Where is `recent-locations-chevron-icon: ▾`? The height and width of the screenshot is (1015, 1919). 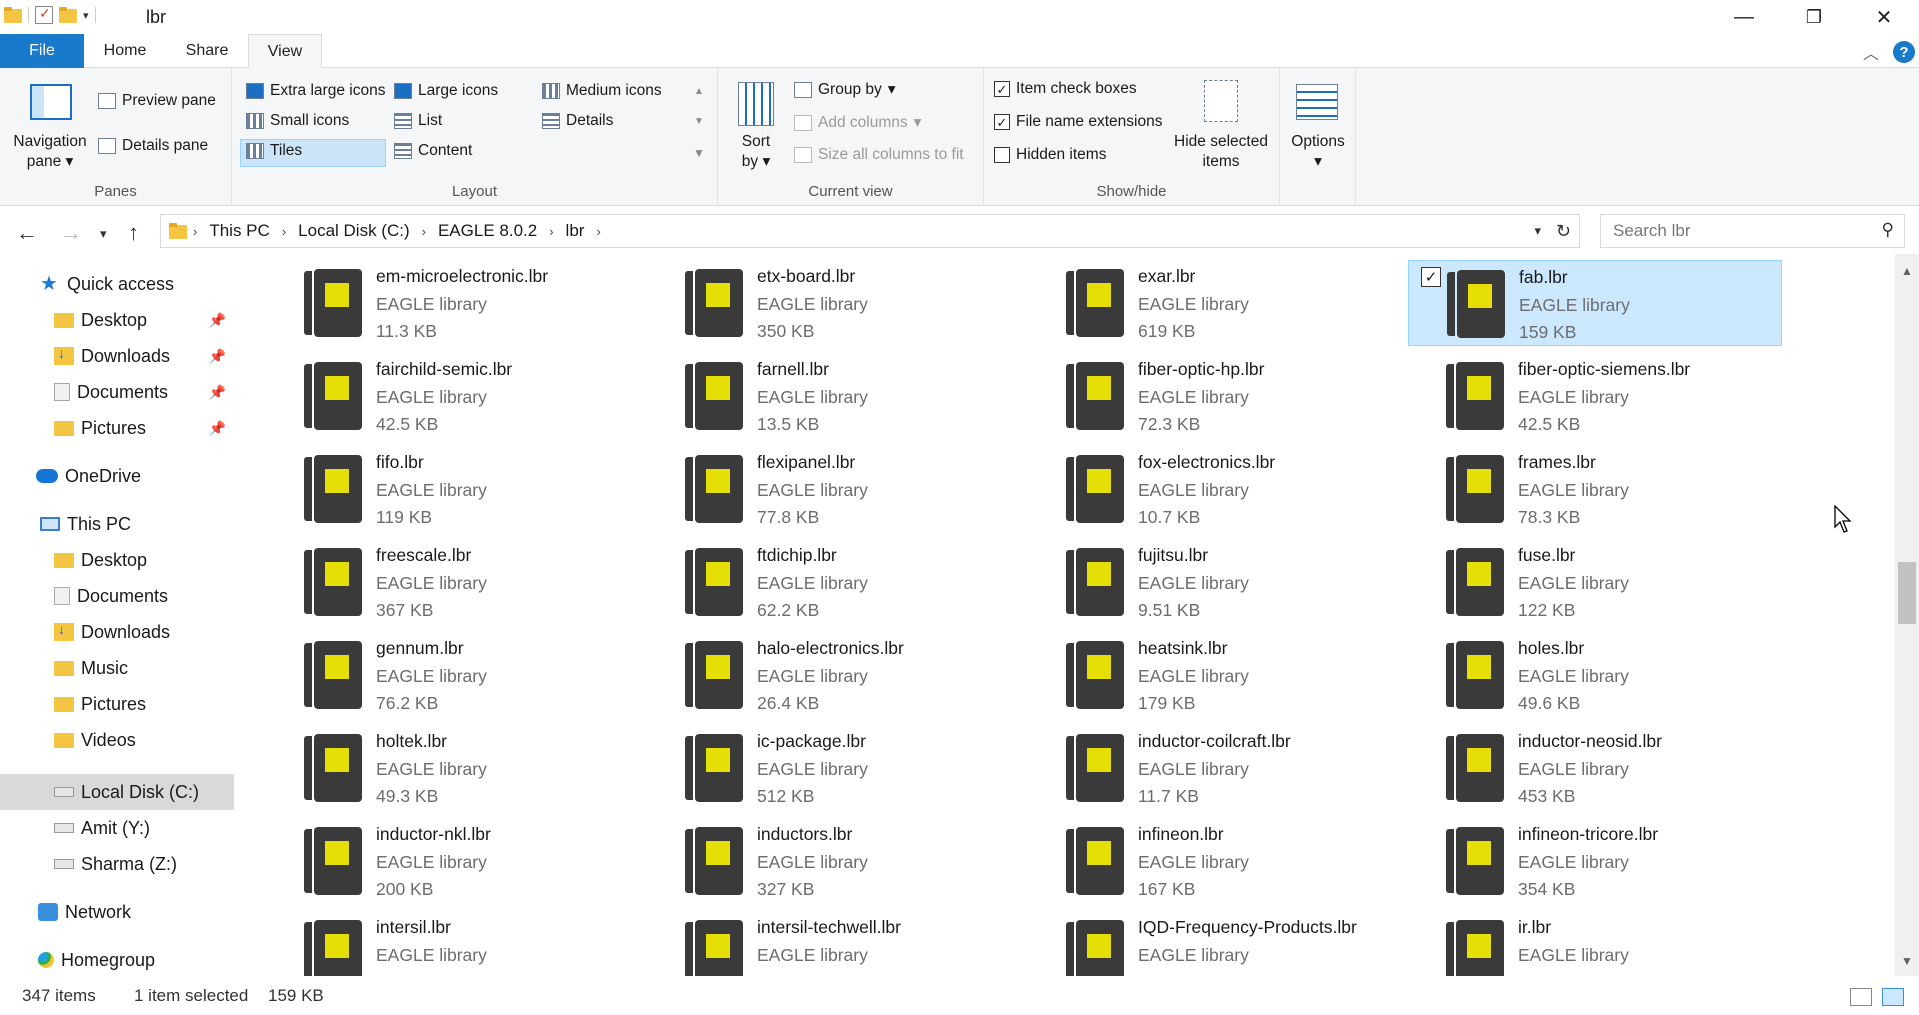 recent-locations-chevron-icon: ▾ is located at coordinates (103, 234).